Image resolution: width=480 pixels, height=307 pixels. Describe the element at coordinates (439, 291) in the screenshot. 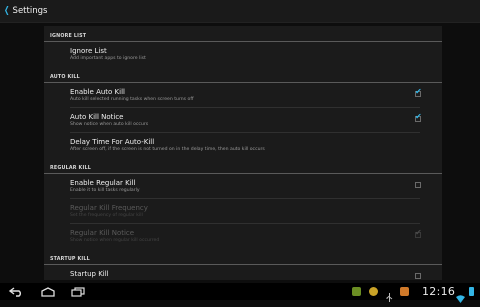

I see `status-clock: 12:16` at that location.